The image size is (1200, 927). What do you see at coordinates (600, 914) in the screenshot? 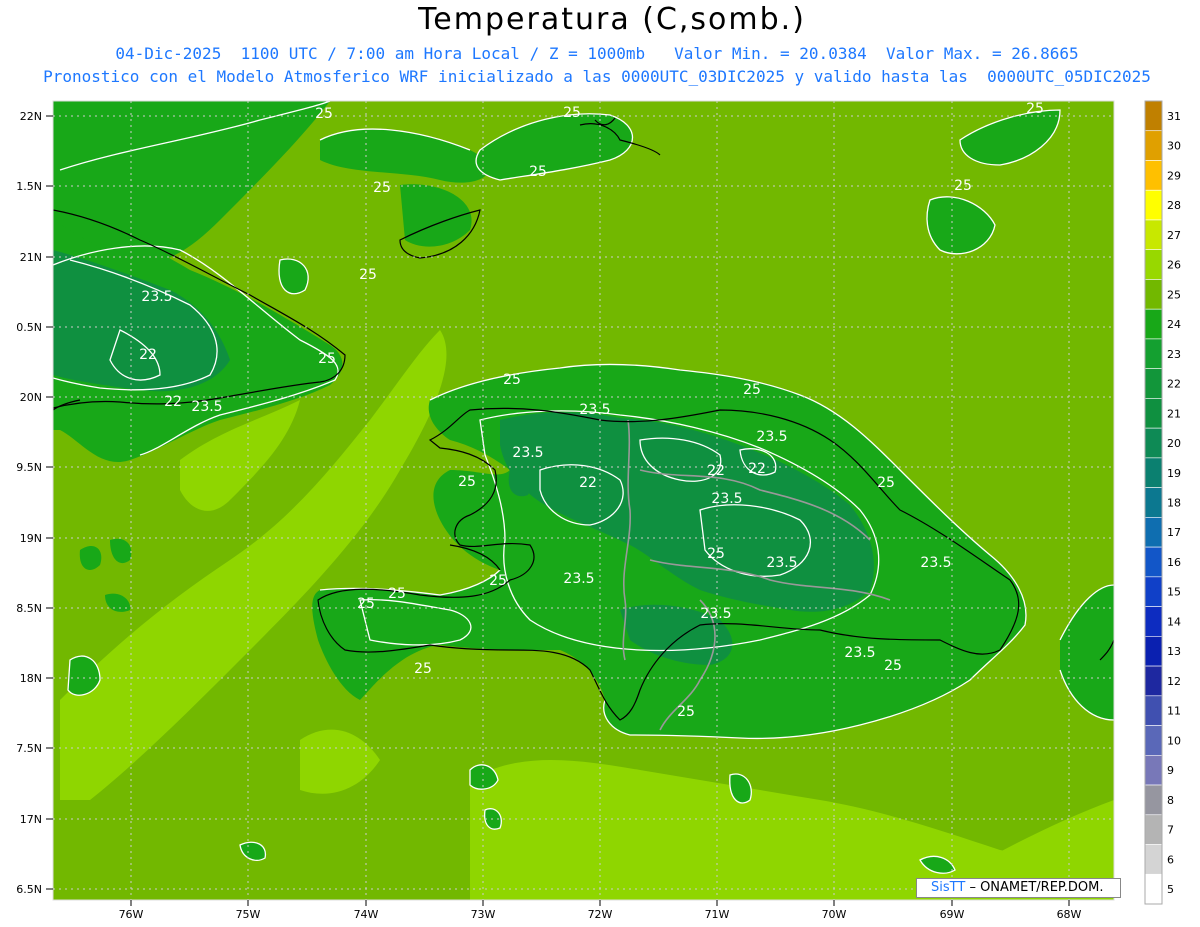
I see `lon-label: 72W` at bounding box center [600, 914].